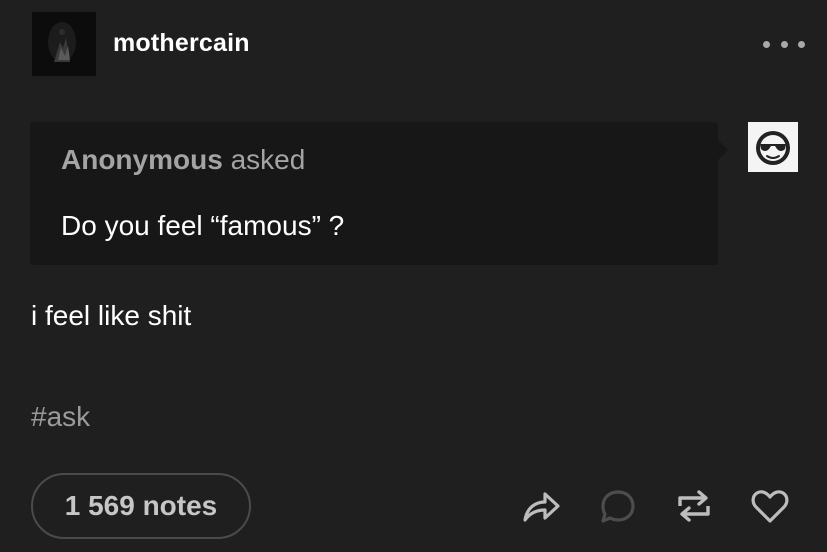 This screenshot has height=552, width=827. I want to click on reblog-button, so click(694, 506).